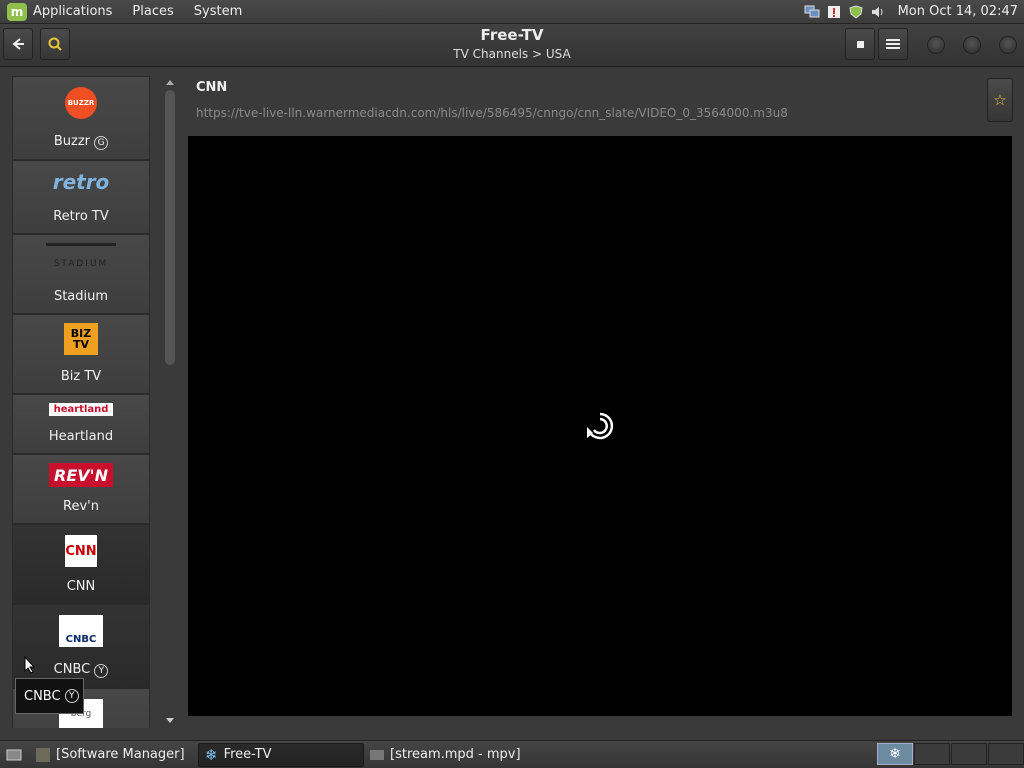  I want to click on menu-applications: Applications, so click(72, 11).